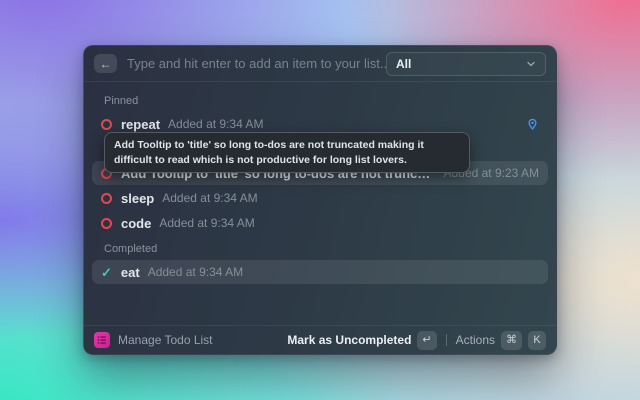 Image resolution: width=640 pixels, height=400 pixels. I want to click on back-button: ←, so click(105, 63).